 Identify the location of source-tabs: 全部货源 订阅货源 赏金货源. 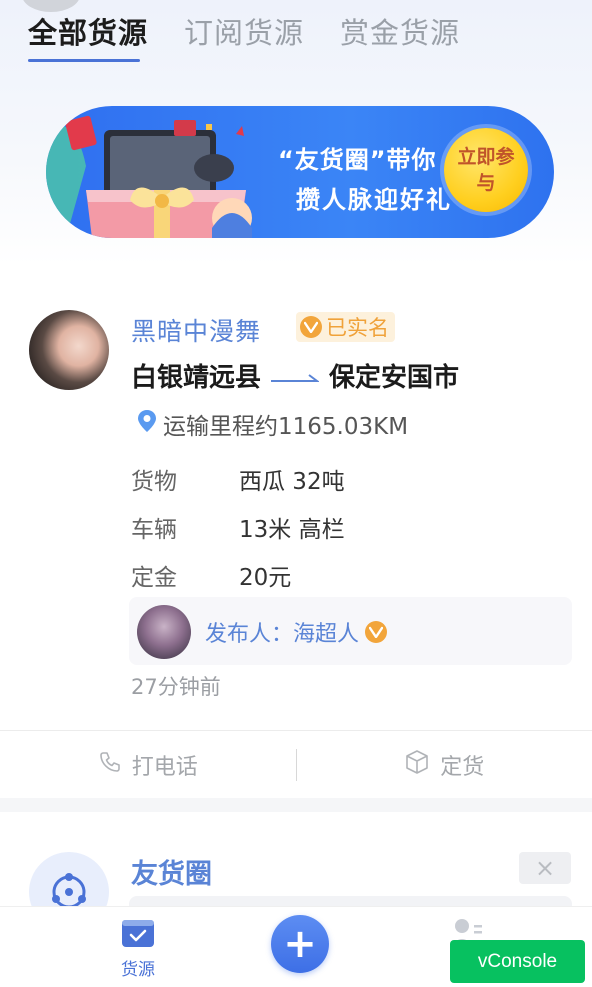
(244, 36).